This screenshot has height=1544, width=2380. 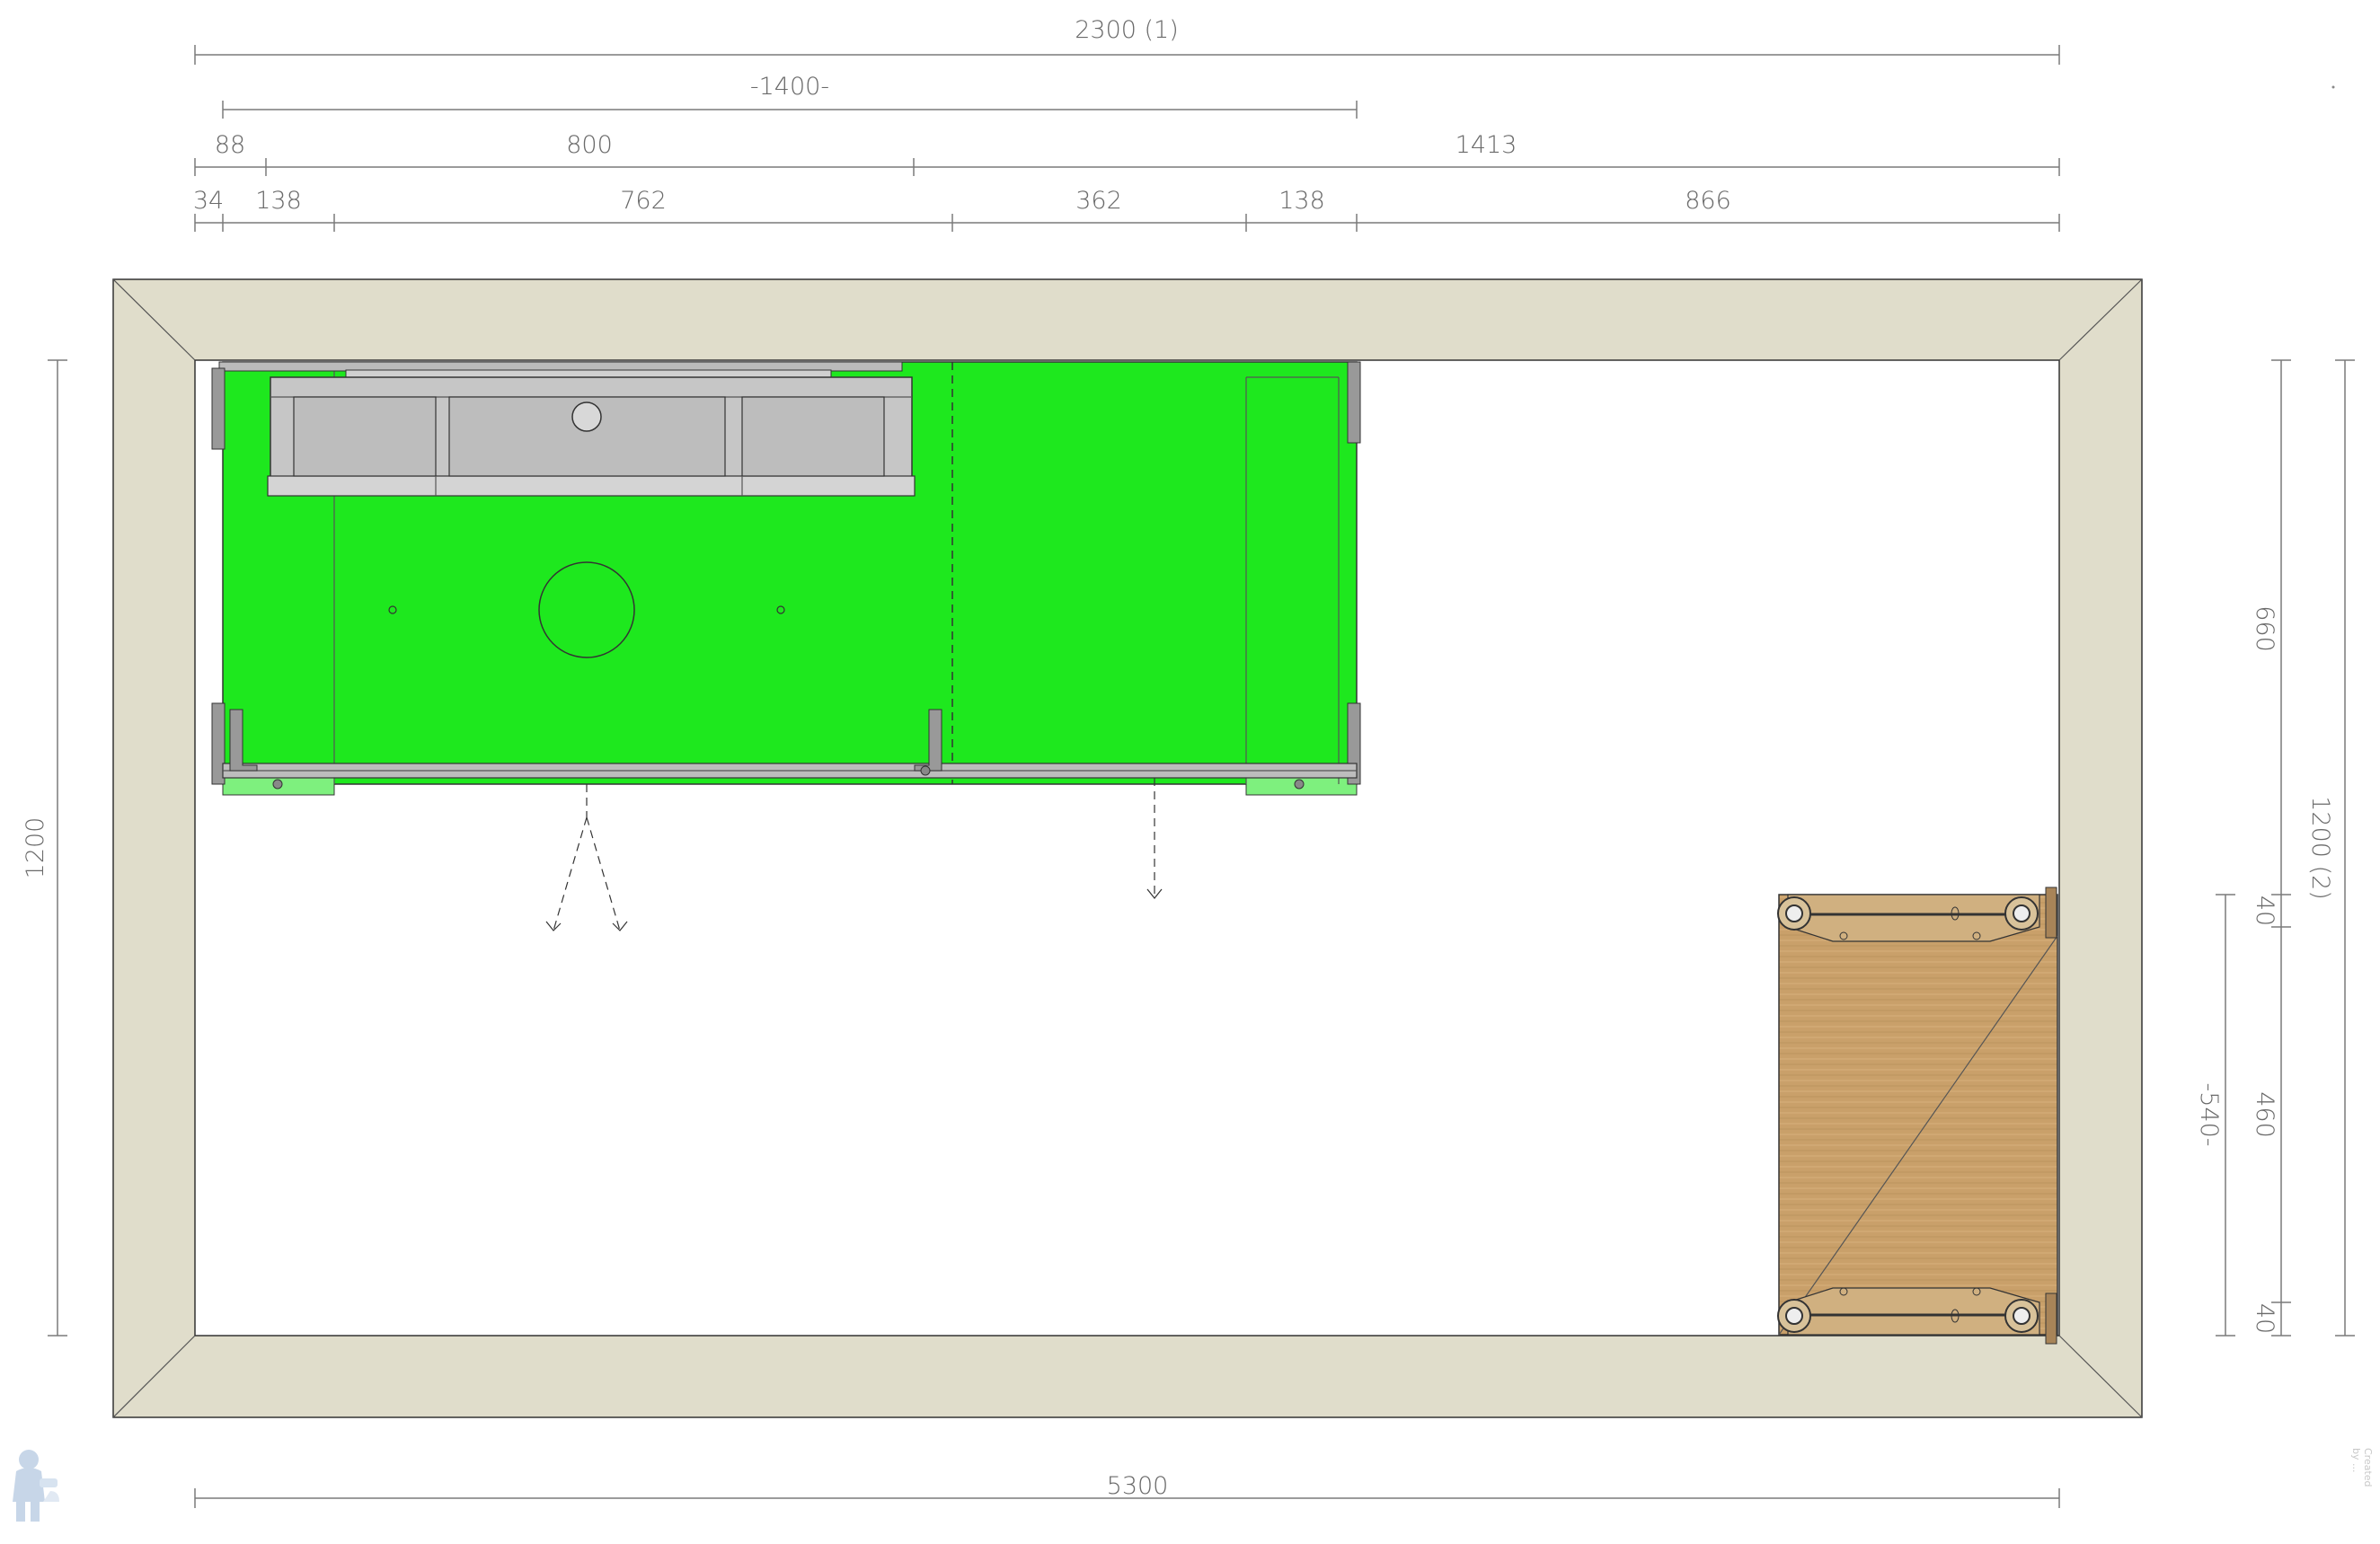 What do you see at coordinates (2264, 628) in the screenshot?
I see `dimension-label: 660` at bounding box center [2264, 628].